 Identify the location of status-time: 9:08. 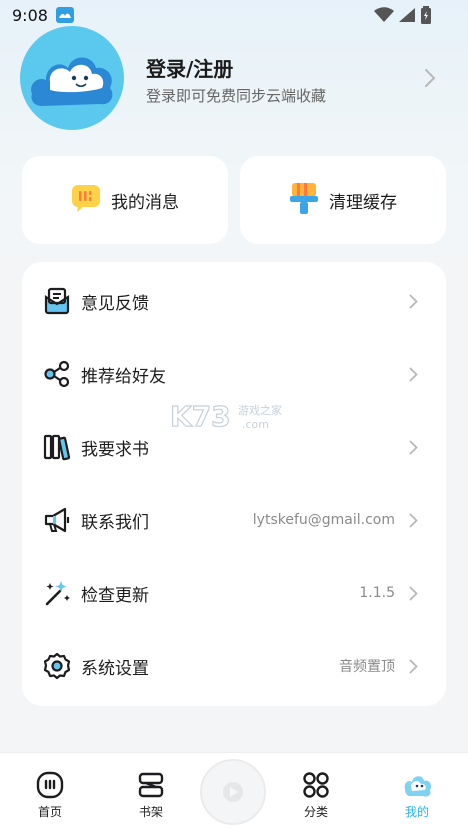
(30, 15).